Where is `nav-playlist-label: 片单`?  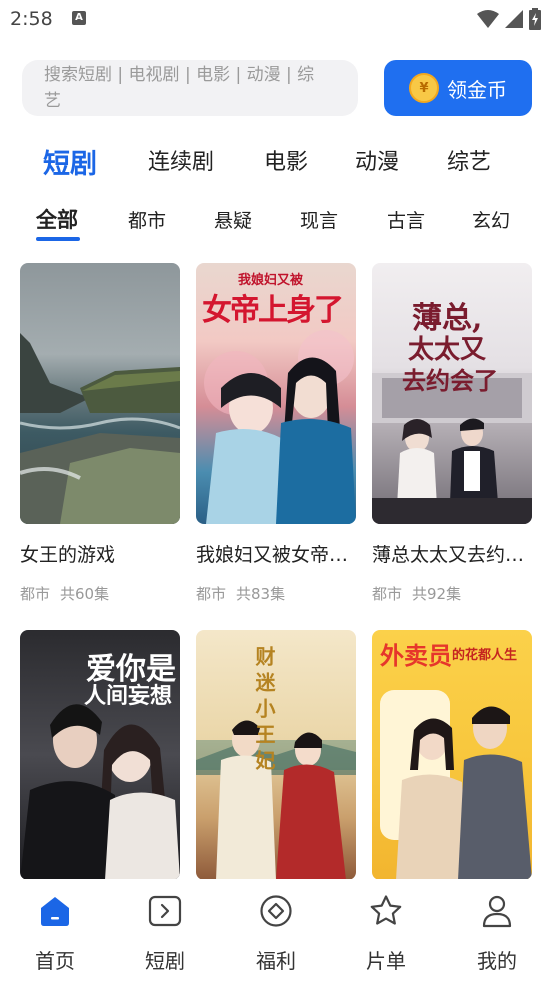 nav-playlist-label: 片单 is located at coordinates (386, 961).